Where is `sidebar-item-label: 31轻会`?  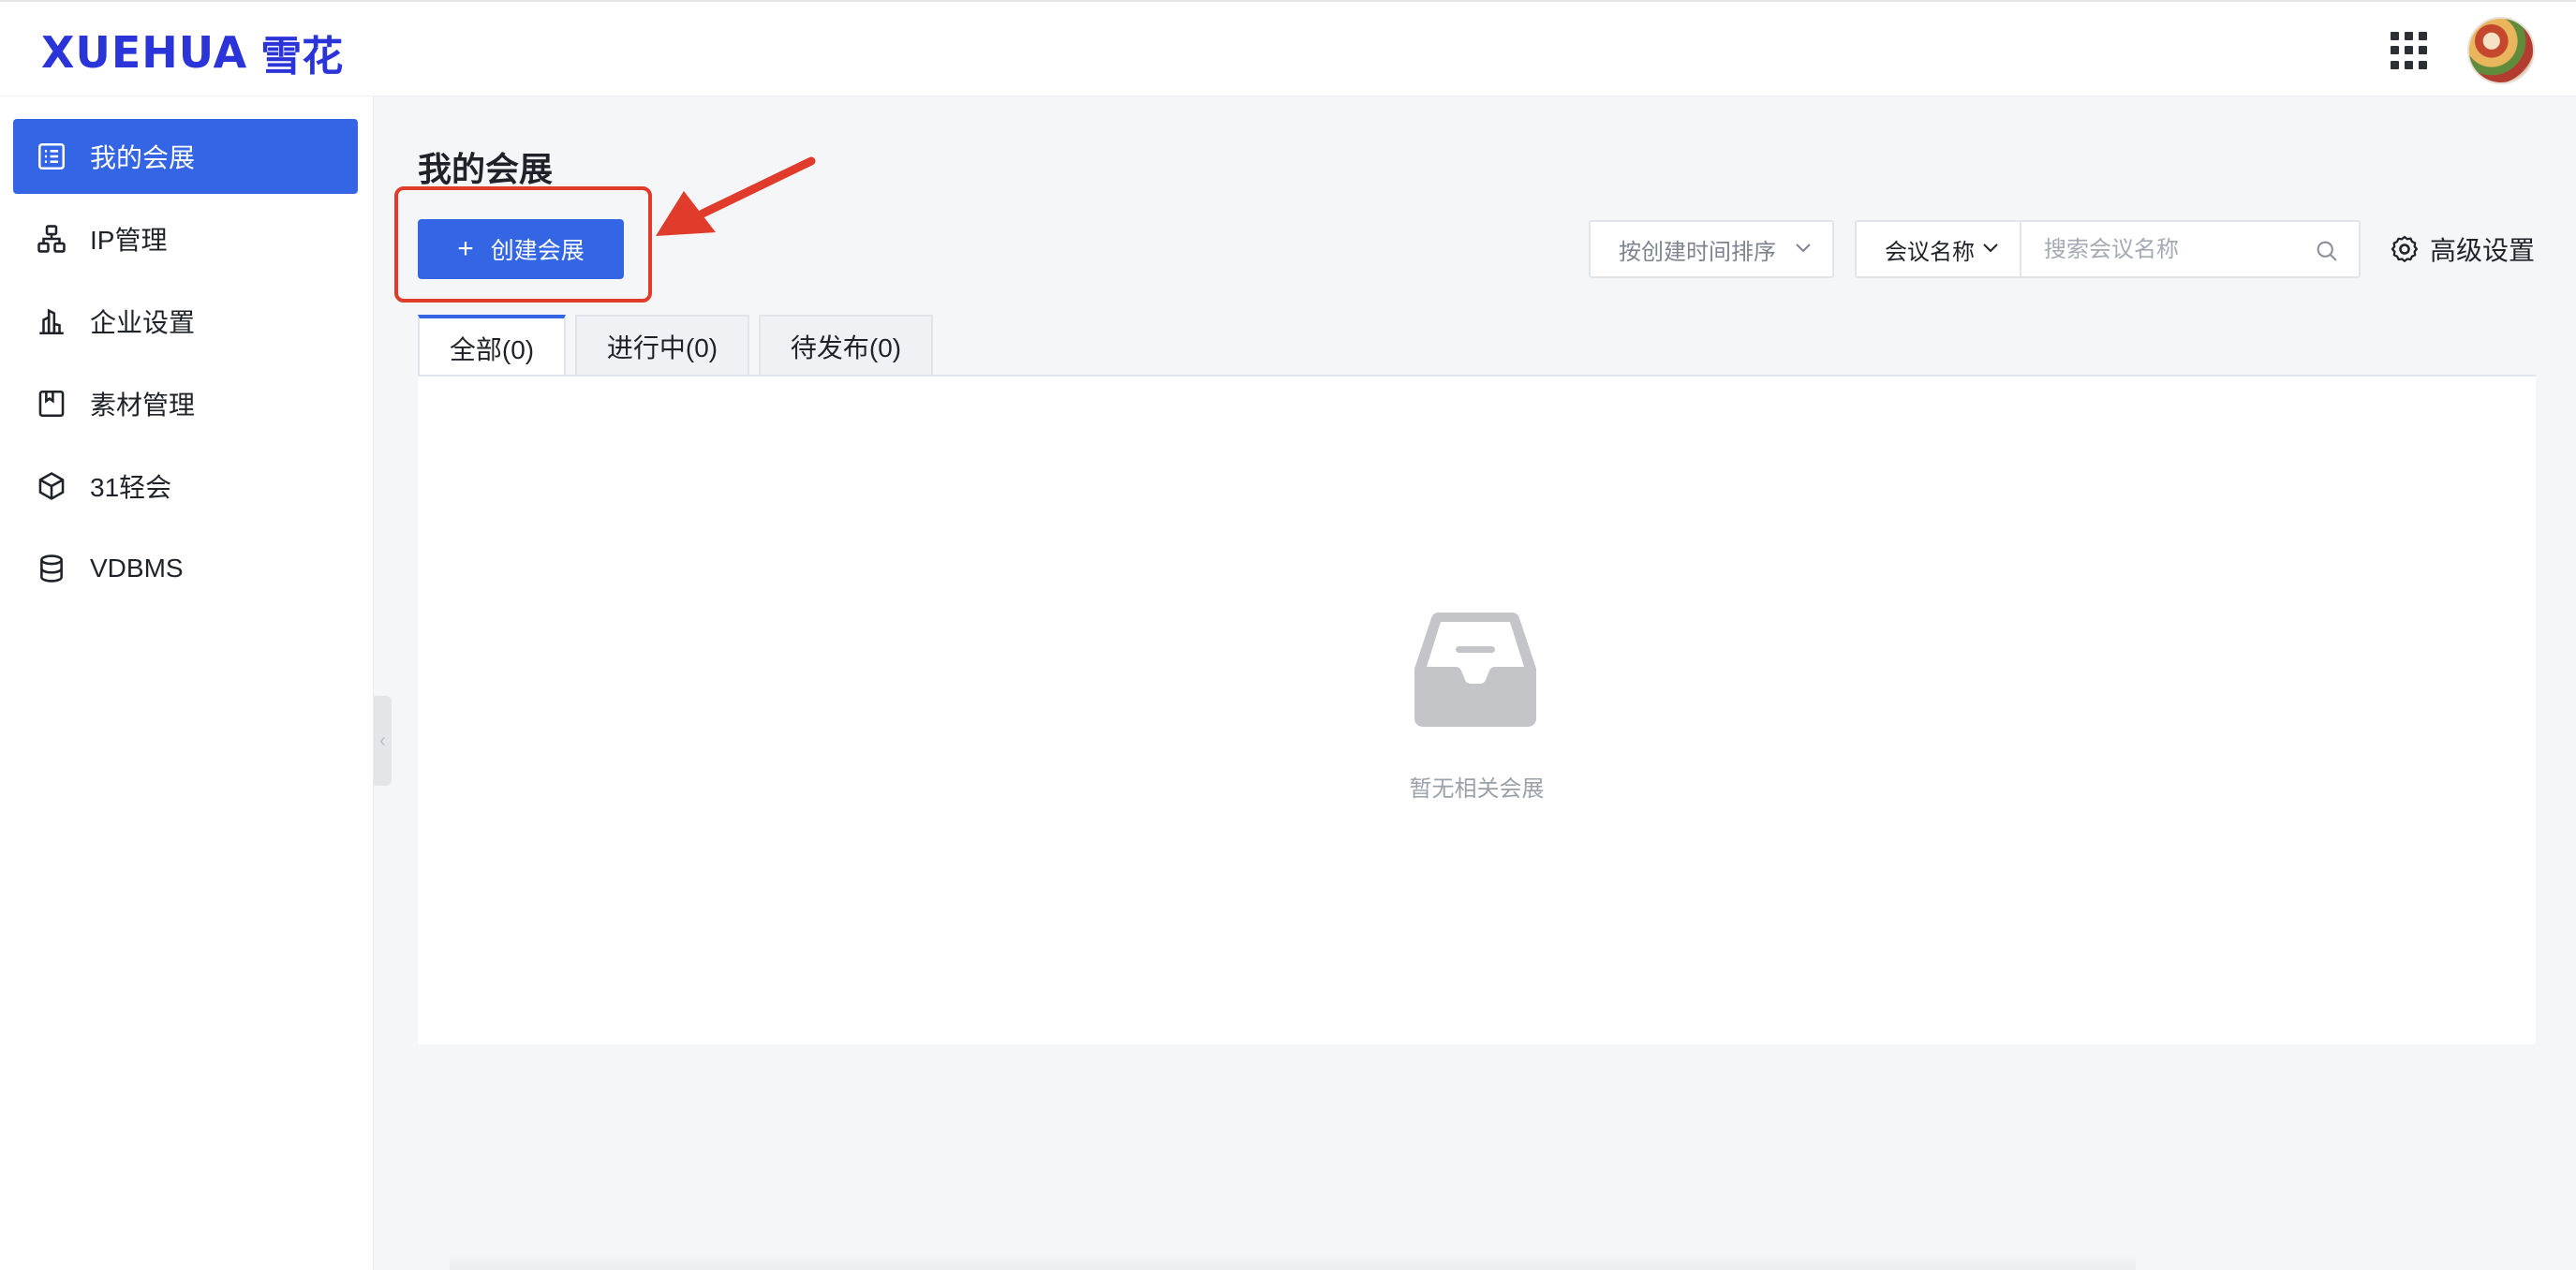
sidebar-item-label: 31轻会 is located at coordinates (131, 487).